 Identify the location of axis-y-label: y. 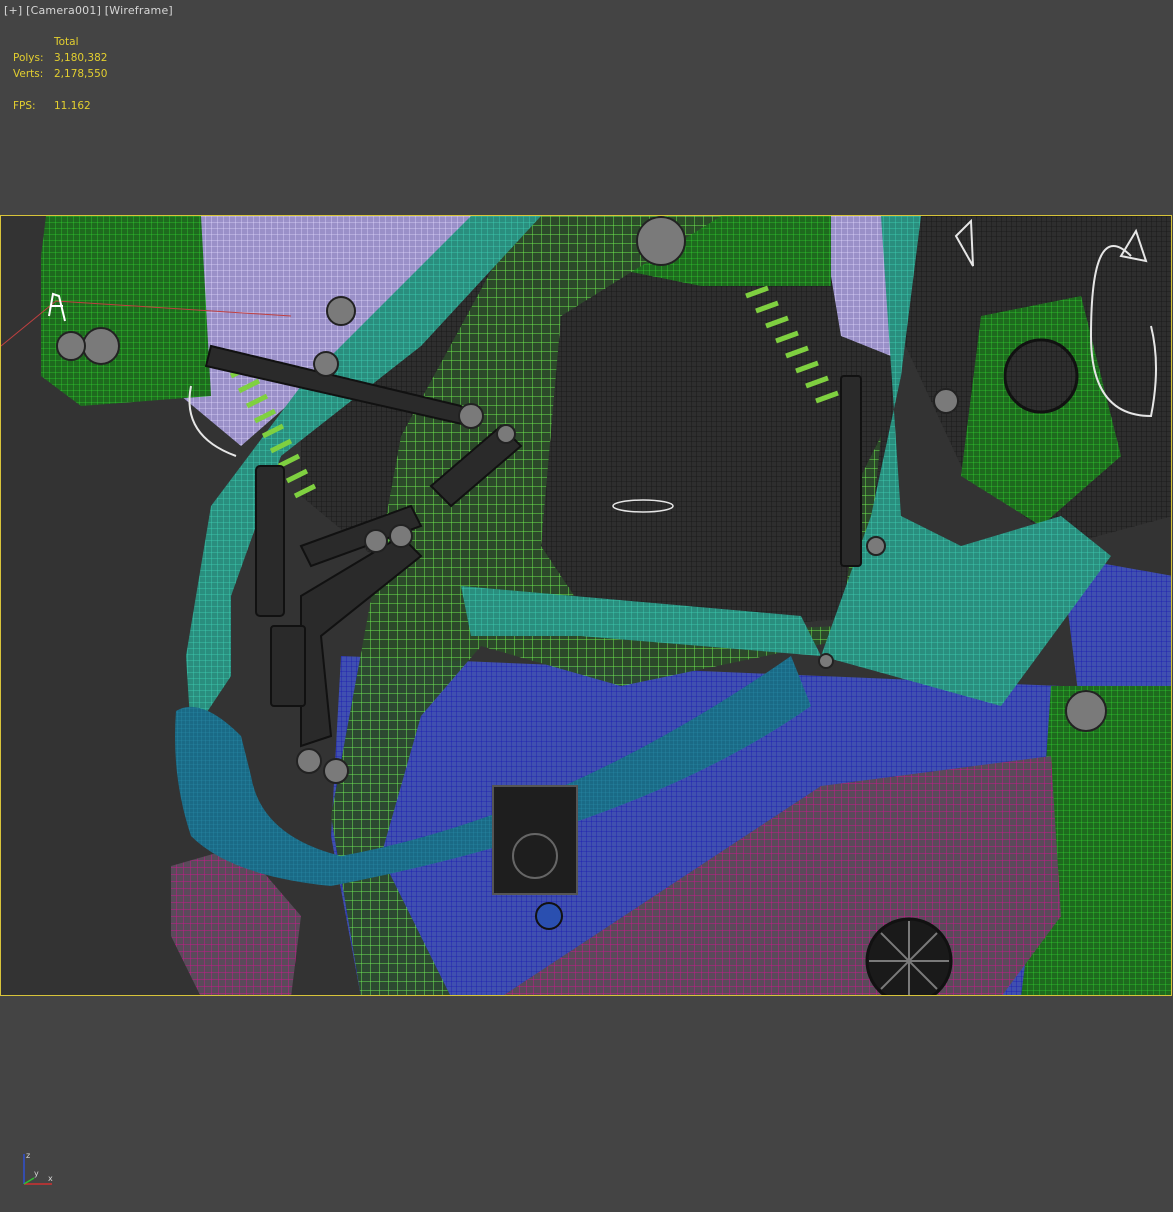
(36, 1173).